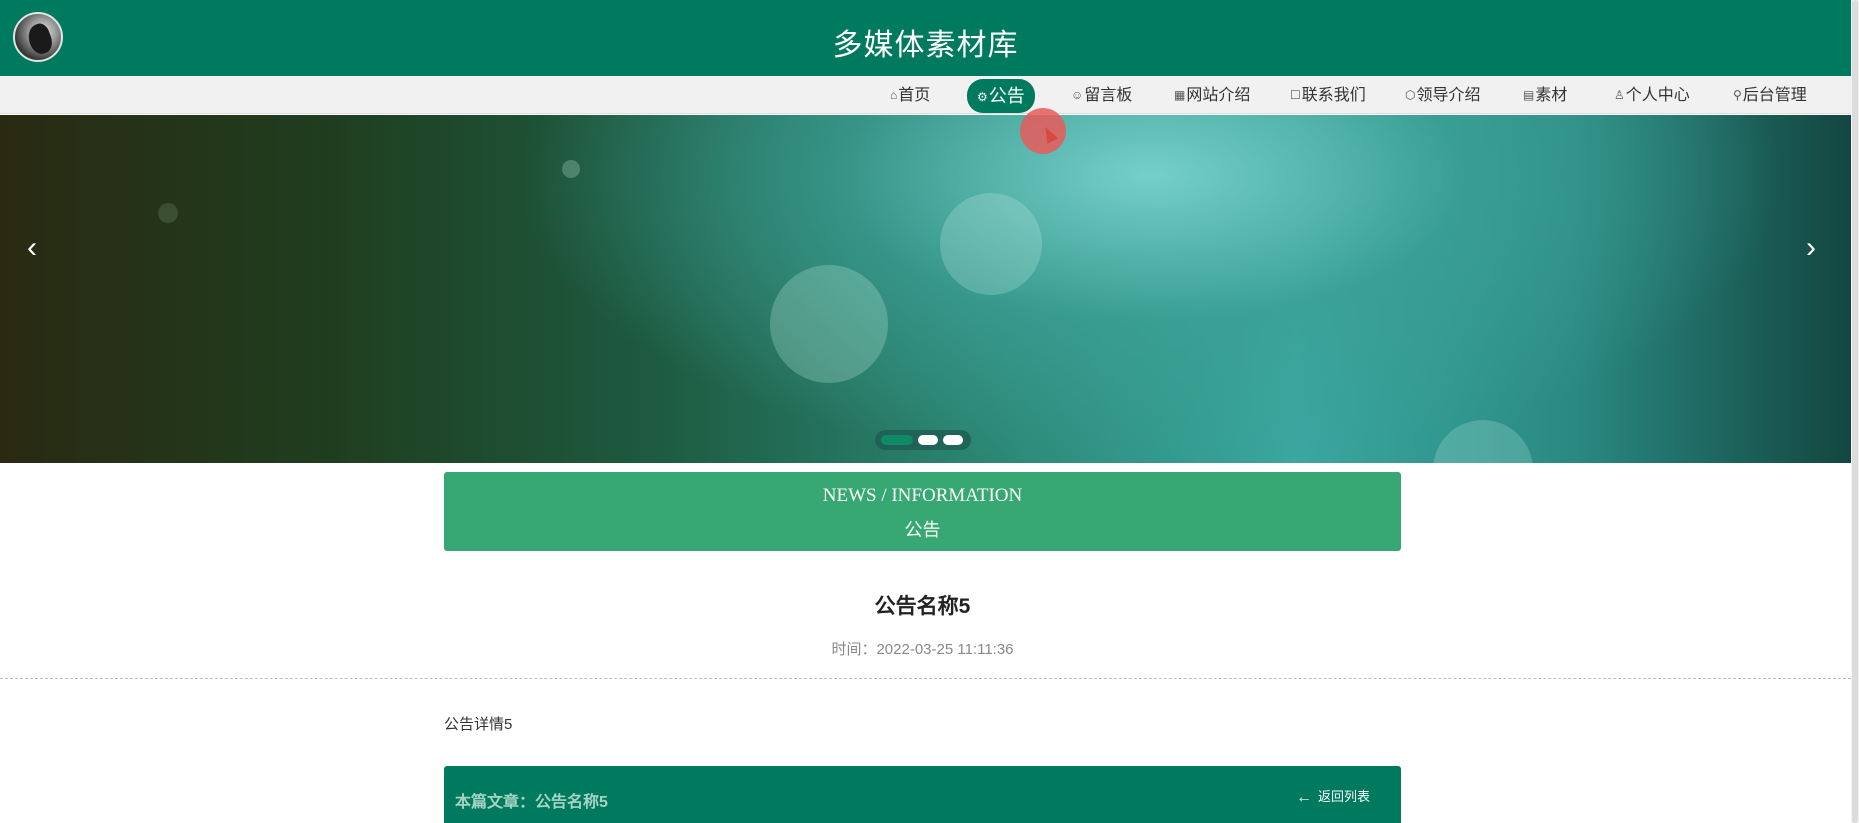 Image resolution: width=1859 pixels, height=823 pixels. I want to click on nav-label: 网站介绍, so click(1218, 95).